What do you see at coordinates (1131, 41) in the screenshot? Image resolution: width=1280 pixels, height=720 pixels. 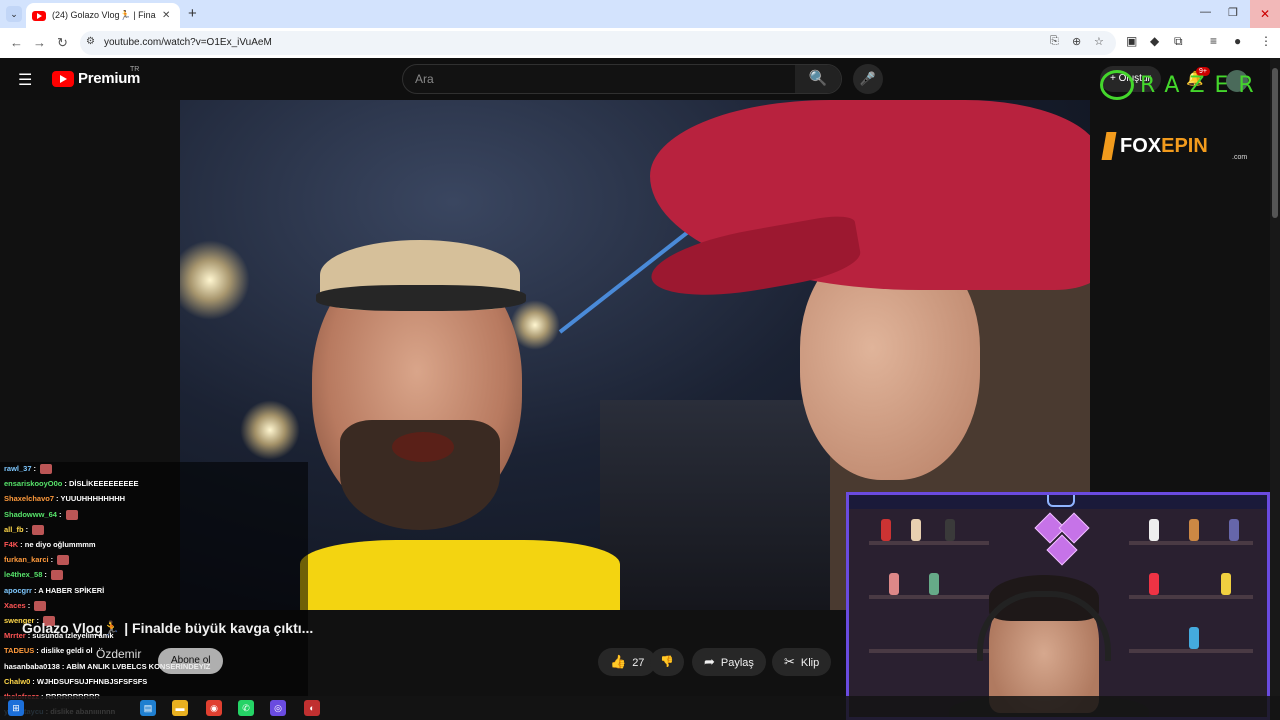 I see `extension-icon: ▣` at bounding box center [1131, 41].